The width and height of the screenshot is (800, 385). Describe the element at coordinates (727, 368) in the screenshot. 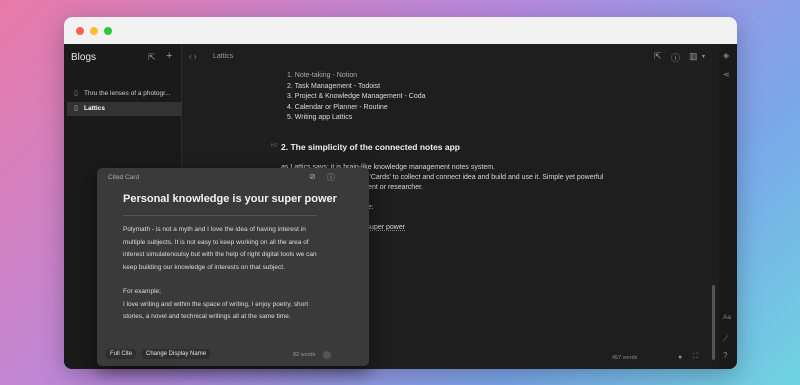

I see `chat-icon: ▭` at that location.